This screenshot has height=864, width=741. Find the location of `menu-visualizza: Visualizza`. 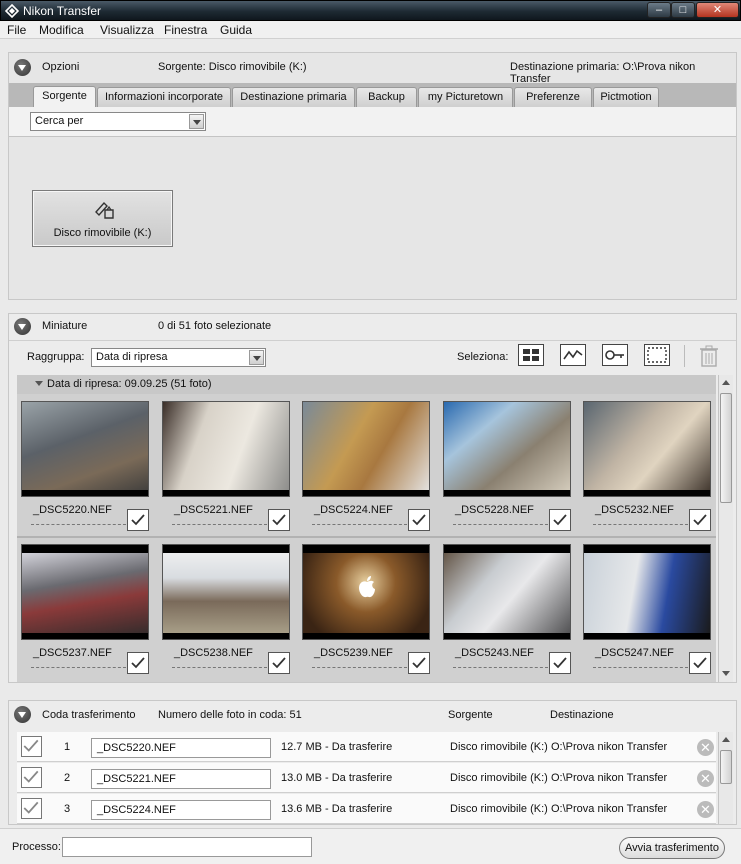

menu-visualizza: Visualizza is located at coordinates (127, 30).